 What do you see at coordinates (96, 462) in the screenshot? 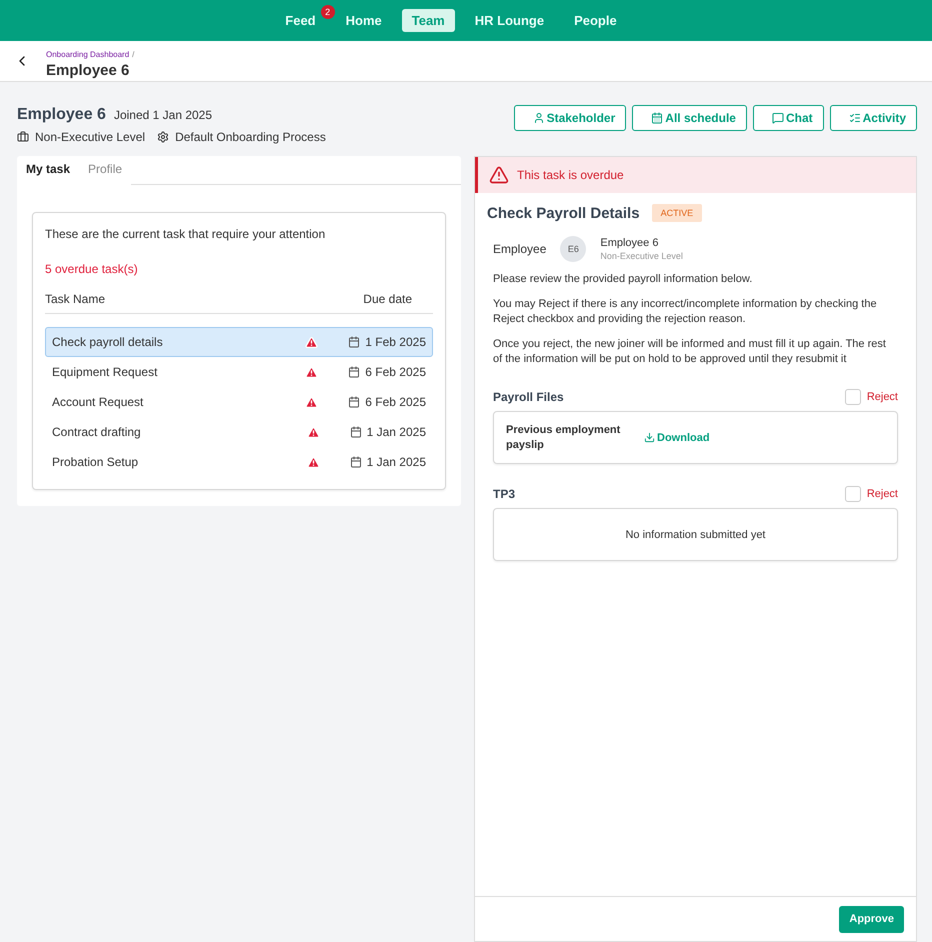
I see `task-name: Probation Setup` at bounding box center [96, 462].